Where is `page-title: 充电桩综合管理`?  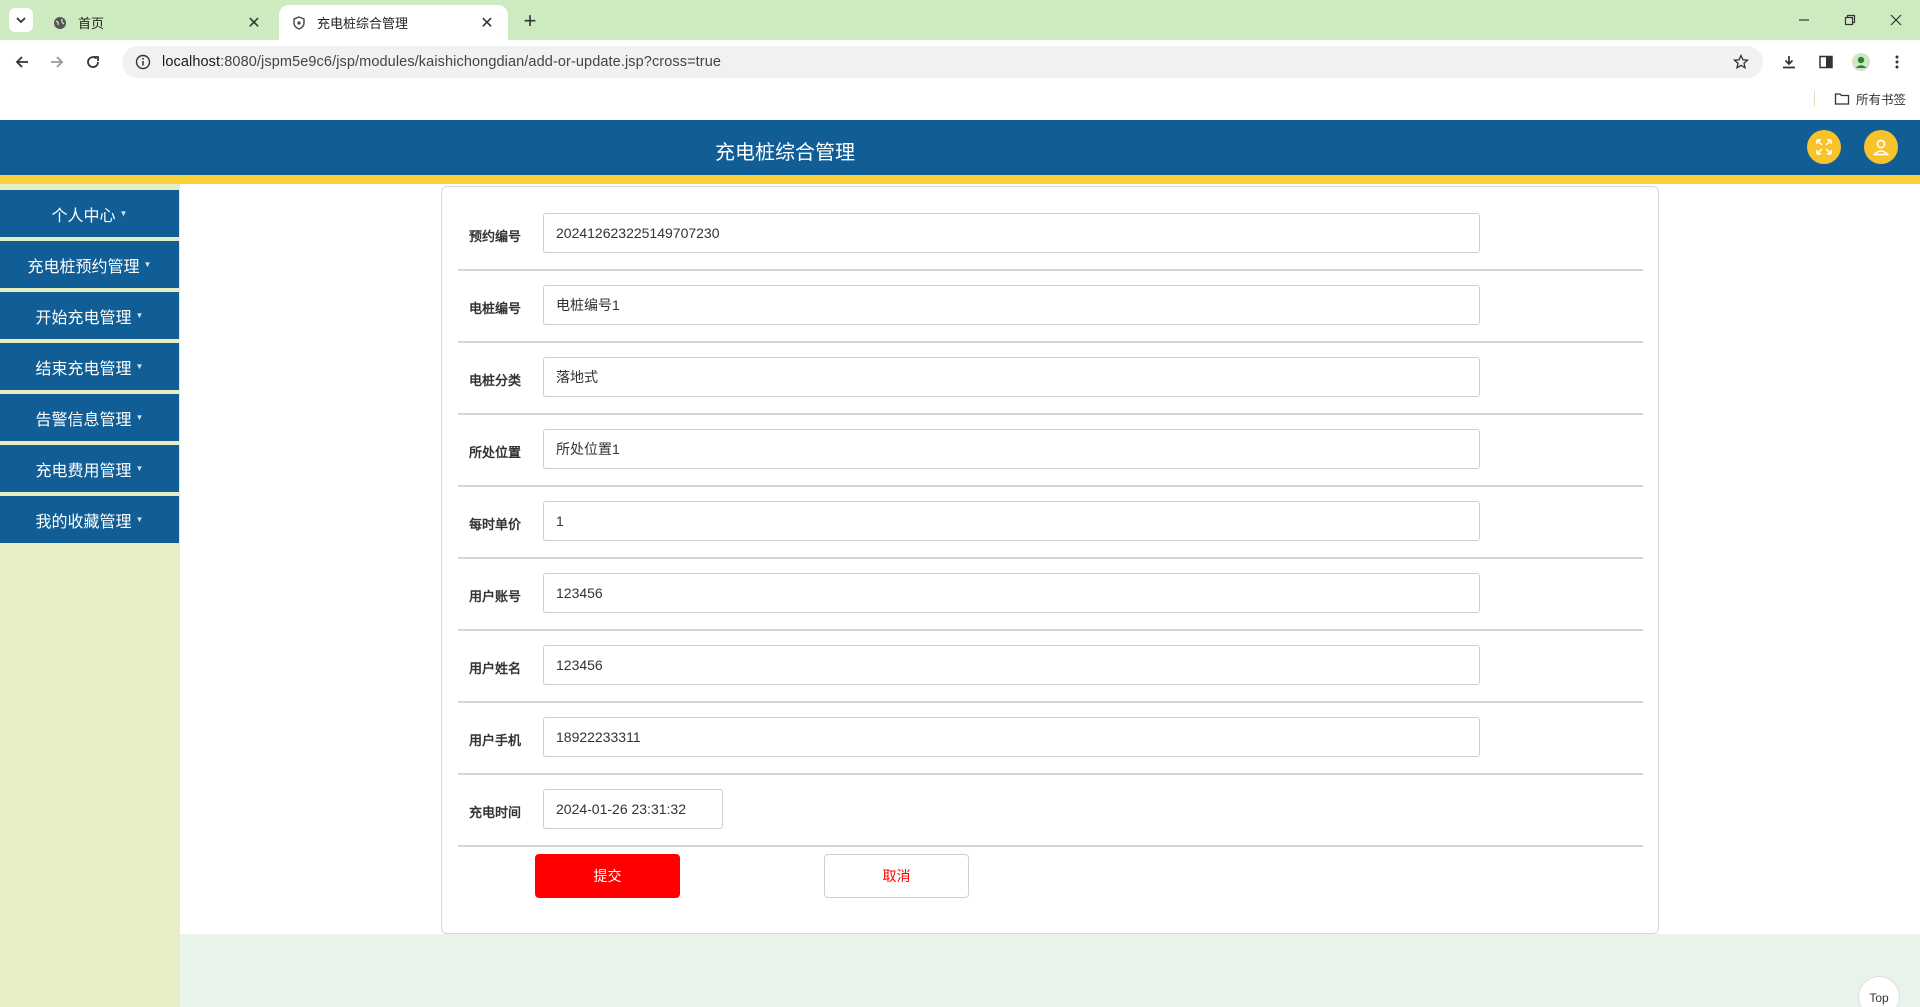
page-title: 充电桩综合管理 is located at coordinates (785, 153).